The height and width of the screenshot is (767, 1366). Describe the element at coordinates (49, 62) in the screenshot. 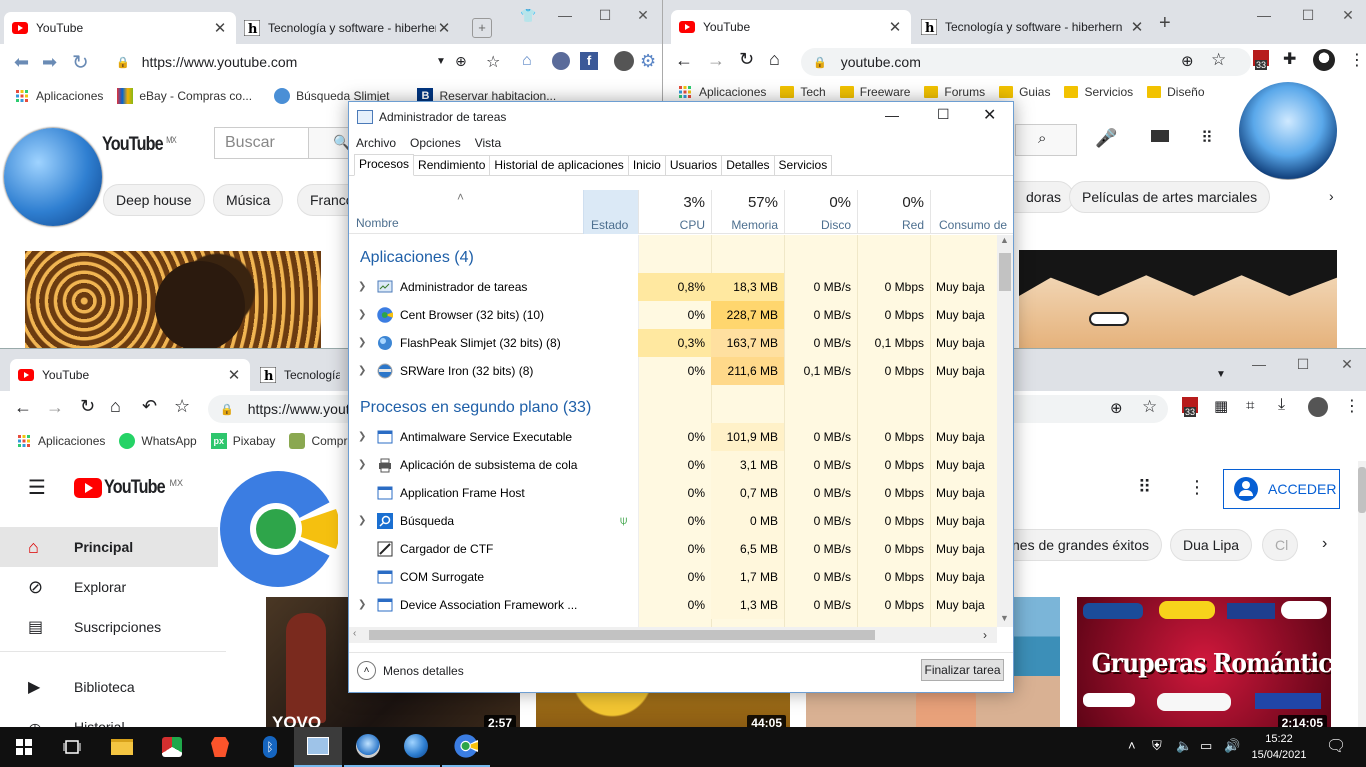

I see `forward-icon: ➡` at that location.